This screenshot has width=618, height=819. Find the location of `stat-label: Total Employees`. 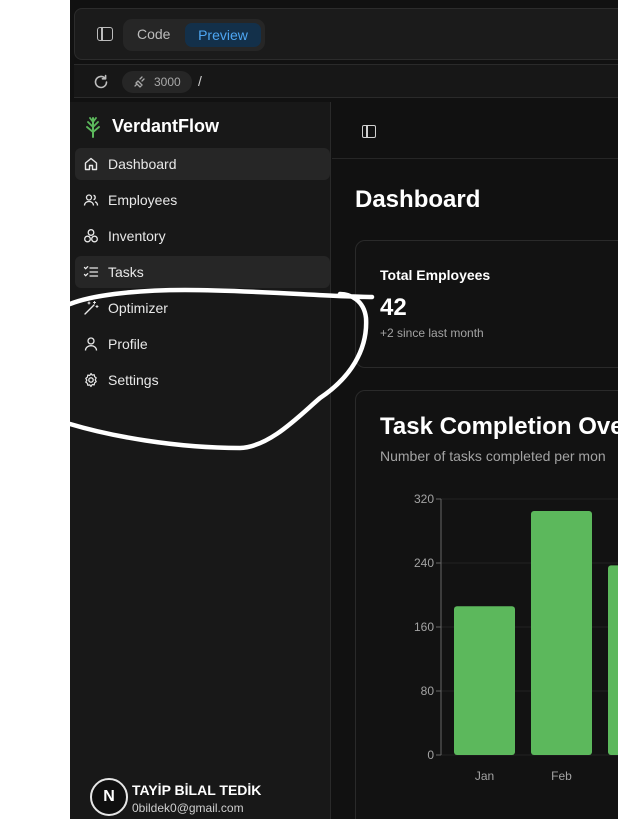

stat-label: Total Employees is located at coordinates (435, 275).